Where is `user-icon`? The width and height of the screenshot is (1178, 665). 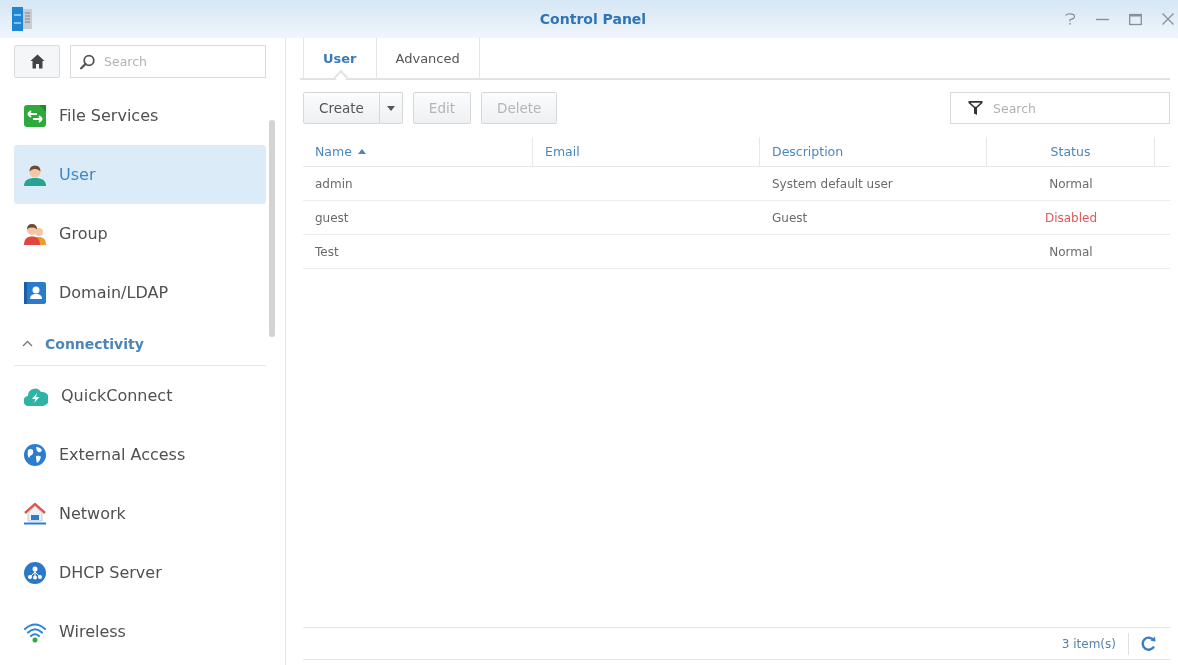 user-icon is located at coordinates (35, 174).